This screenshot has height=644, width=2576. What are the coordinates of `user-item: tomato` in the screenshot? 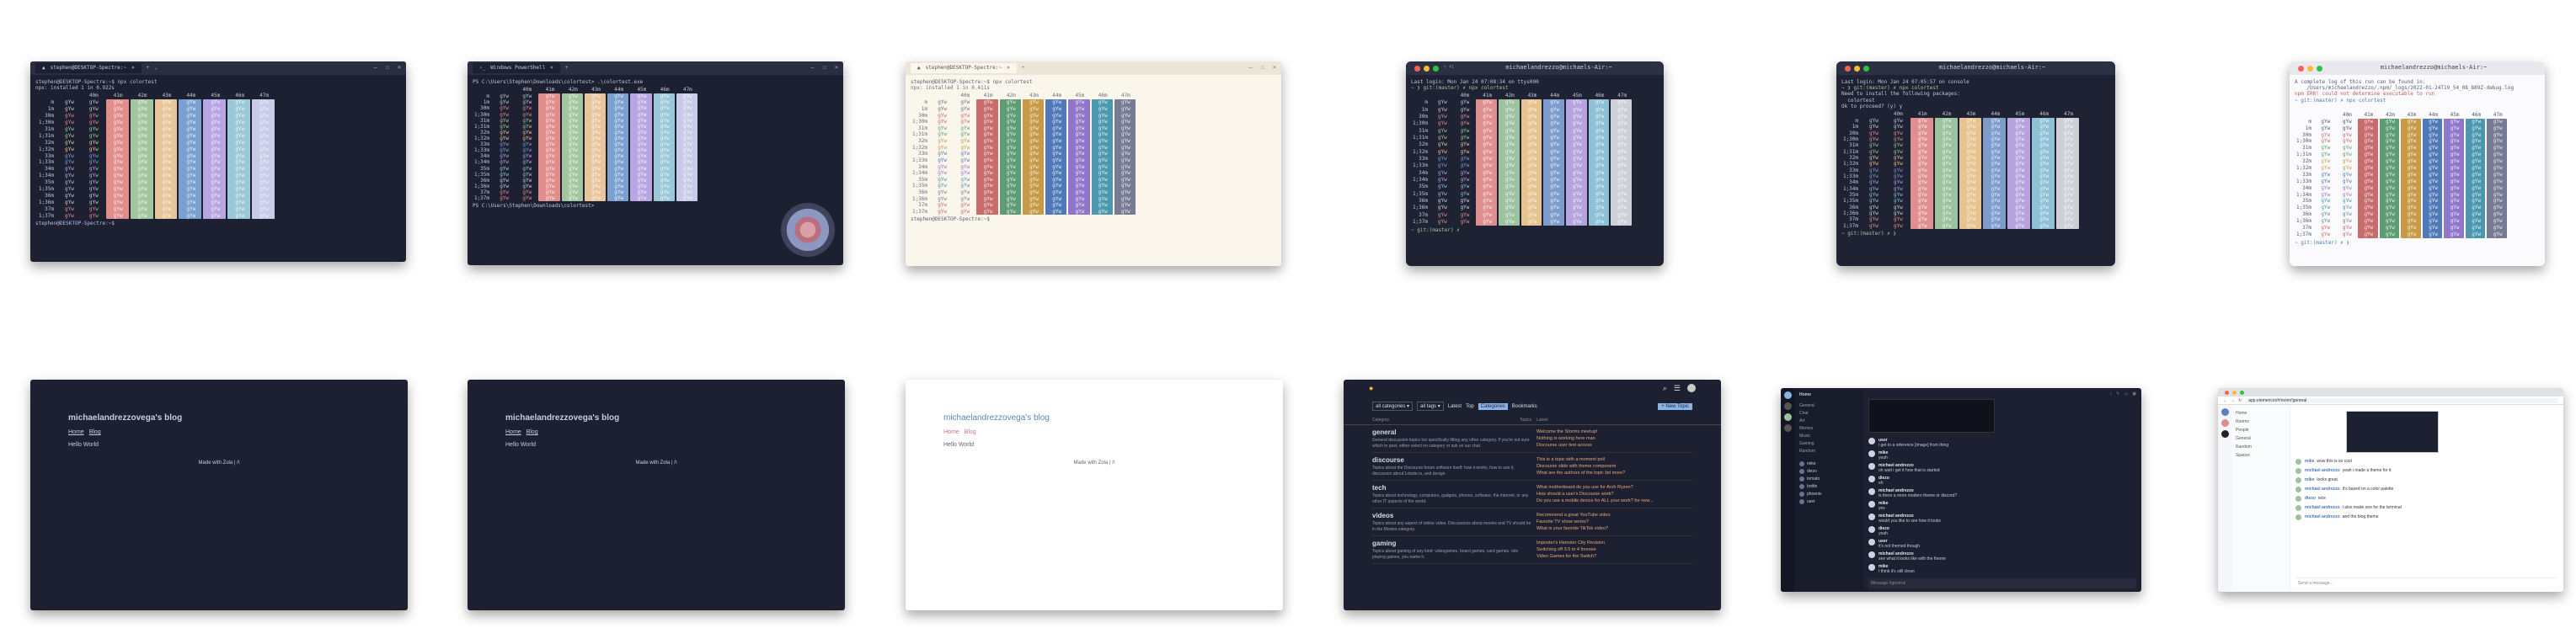 It's located at (1828, 479).